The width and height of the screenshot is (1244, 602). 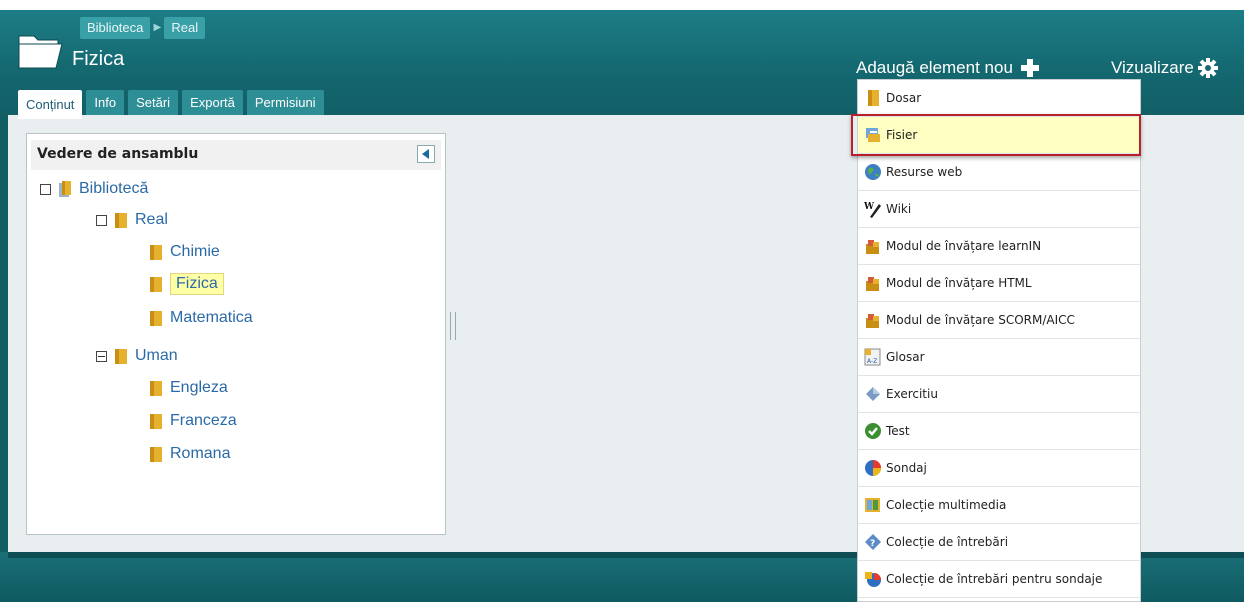 I want to click on view-button: Vizualizare, so click(x=1164, y=68).